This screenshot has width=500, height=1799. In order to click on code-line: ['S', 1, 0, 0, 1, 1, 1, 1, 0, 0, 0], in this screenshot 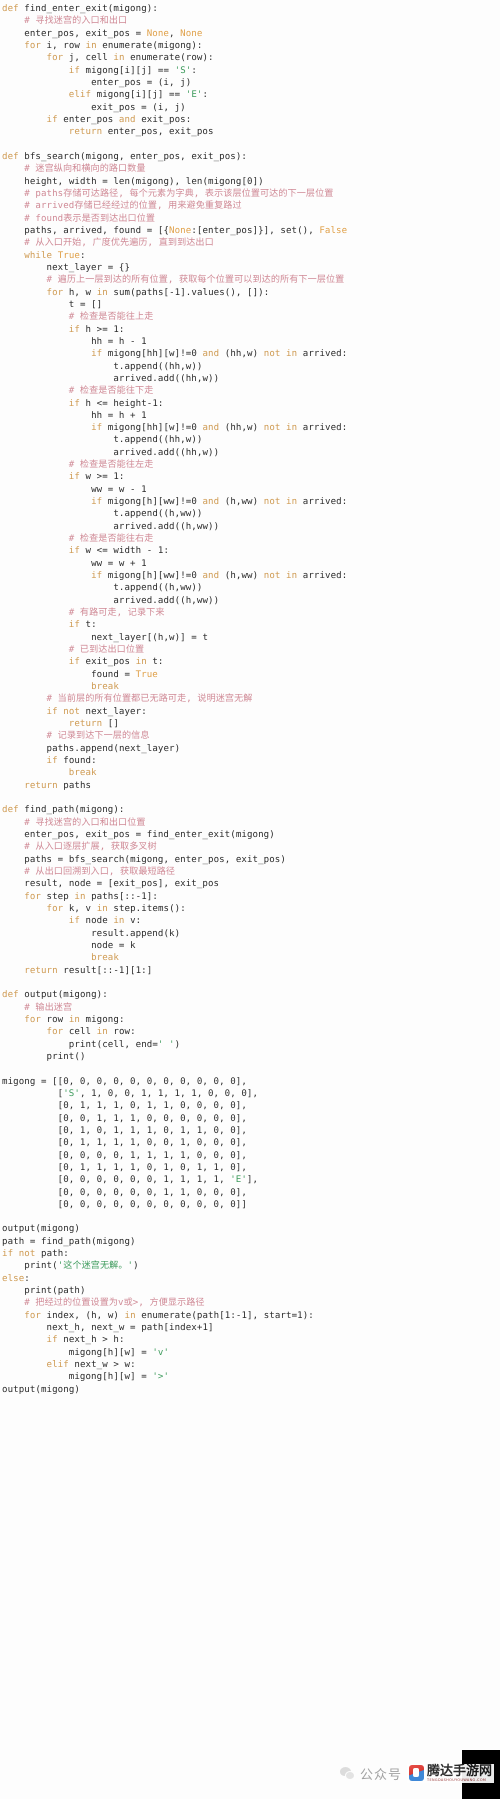, I will do `click(130, 1093)`.